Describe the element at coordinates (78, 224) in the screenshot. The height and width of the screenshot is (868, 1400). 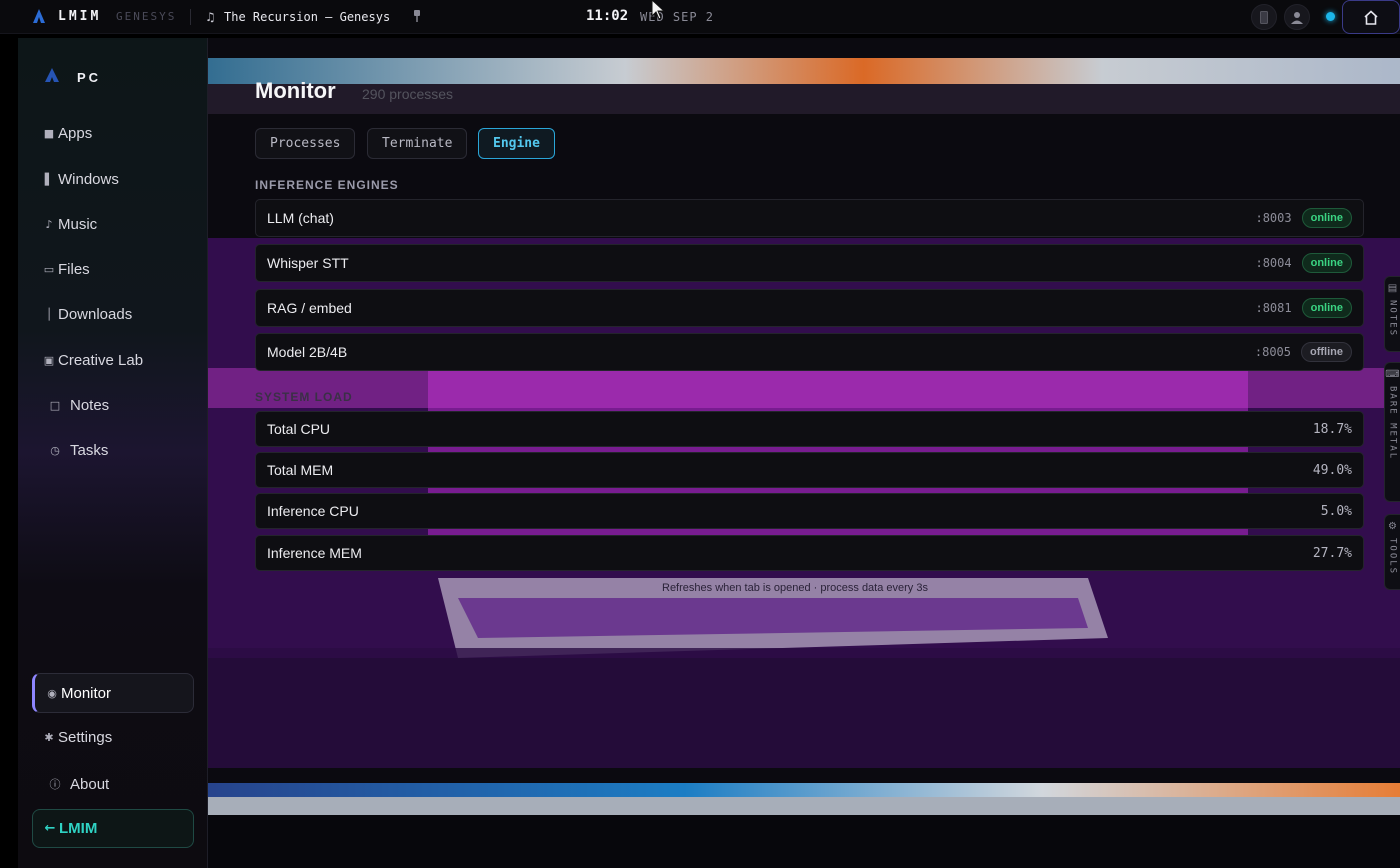
I see `sidebar-item-label: Music` at that location.